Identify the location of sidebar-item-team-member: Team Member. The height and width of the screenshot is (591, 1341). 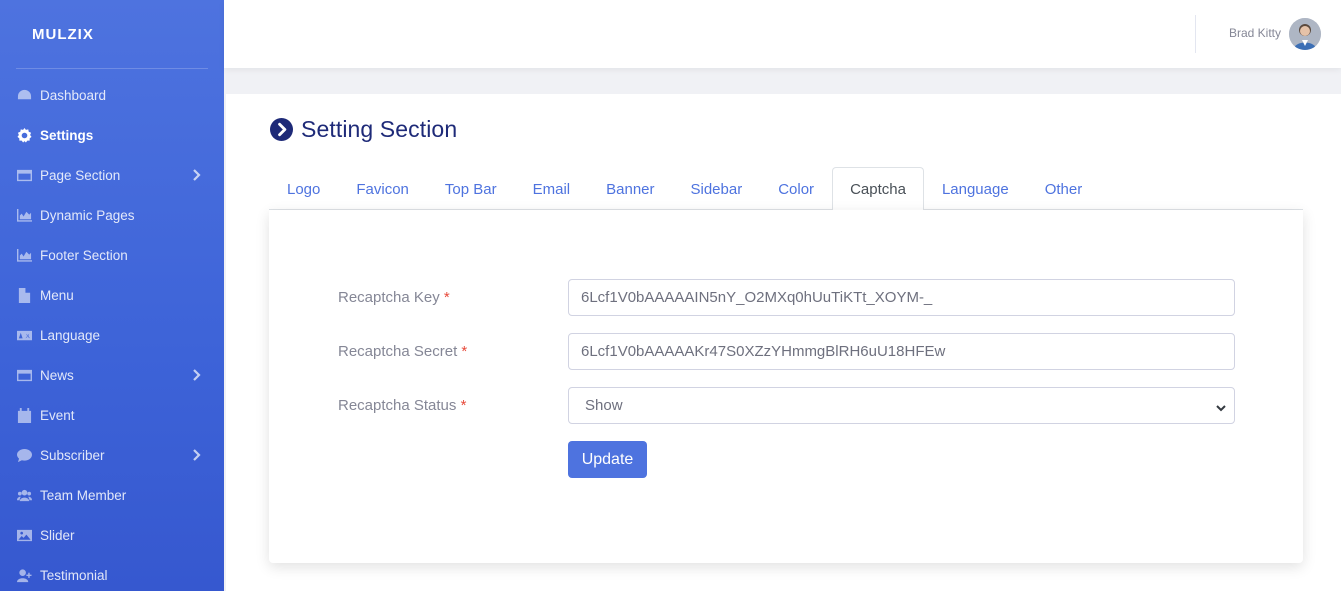
(112, 495).